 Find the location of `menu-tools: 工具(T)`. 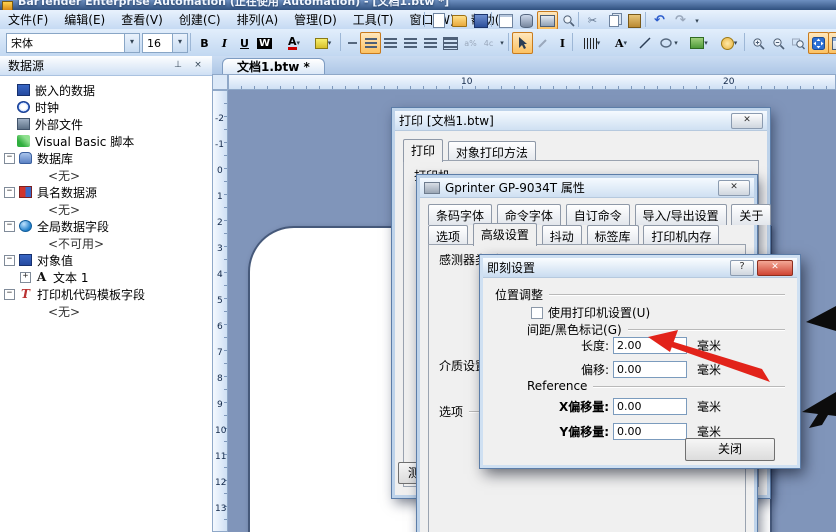

menu-tools: 工具(T) is located at coordinates (373, 19).